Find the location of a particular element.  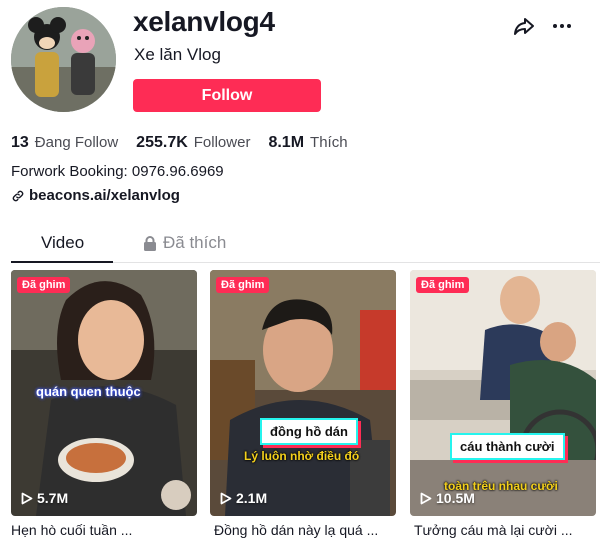

tab-video: Video is located at coordinates (62, 243).